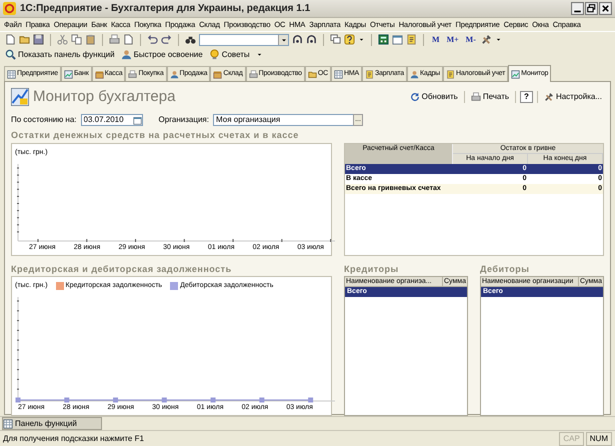 The width and height of the screenshot is (615, 446). What do you see at coordinates (372, 269) in the screenshot?
I see `section-title: Кредиторы` at bounding box center [372, 269].